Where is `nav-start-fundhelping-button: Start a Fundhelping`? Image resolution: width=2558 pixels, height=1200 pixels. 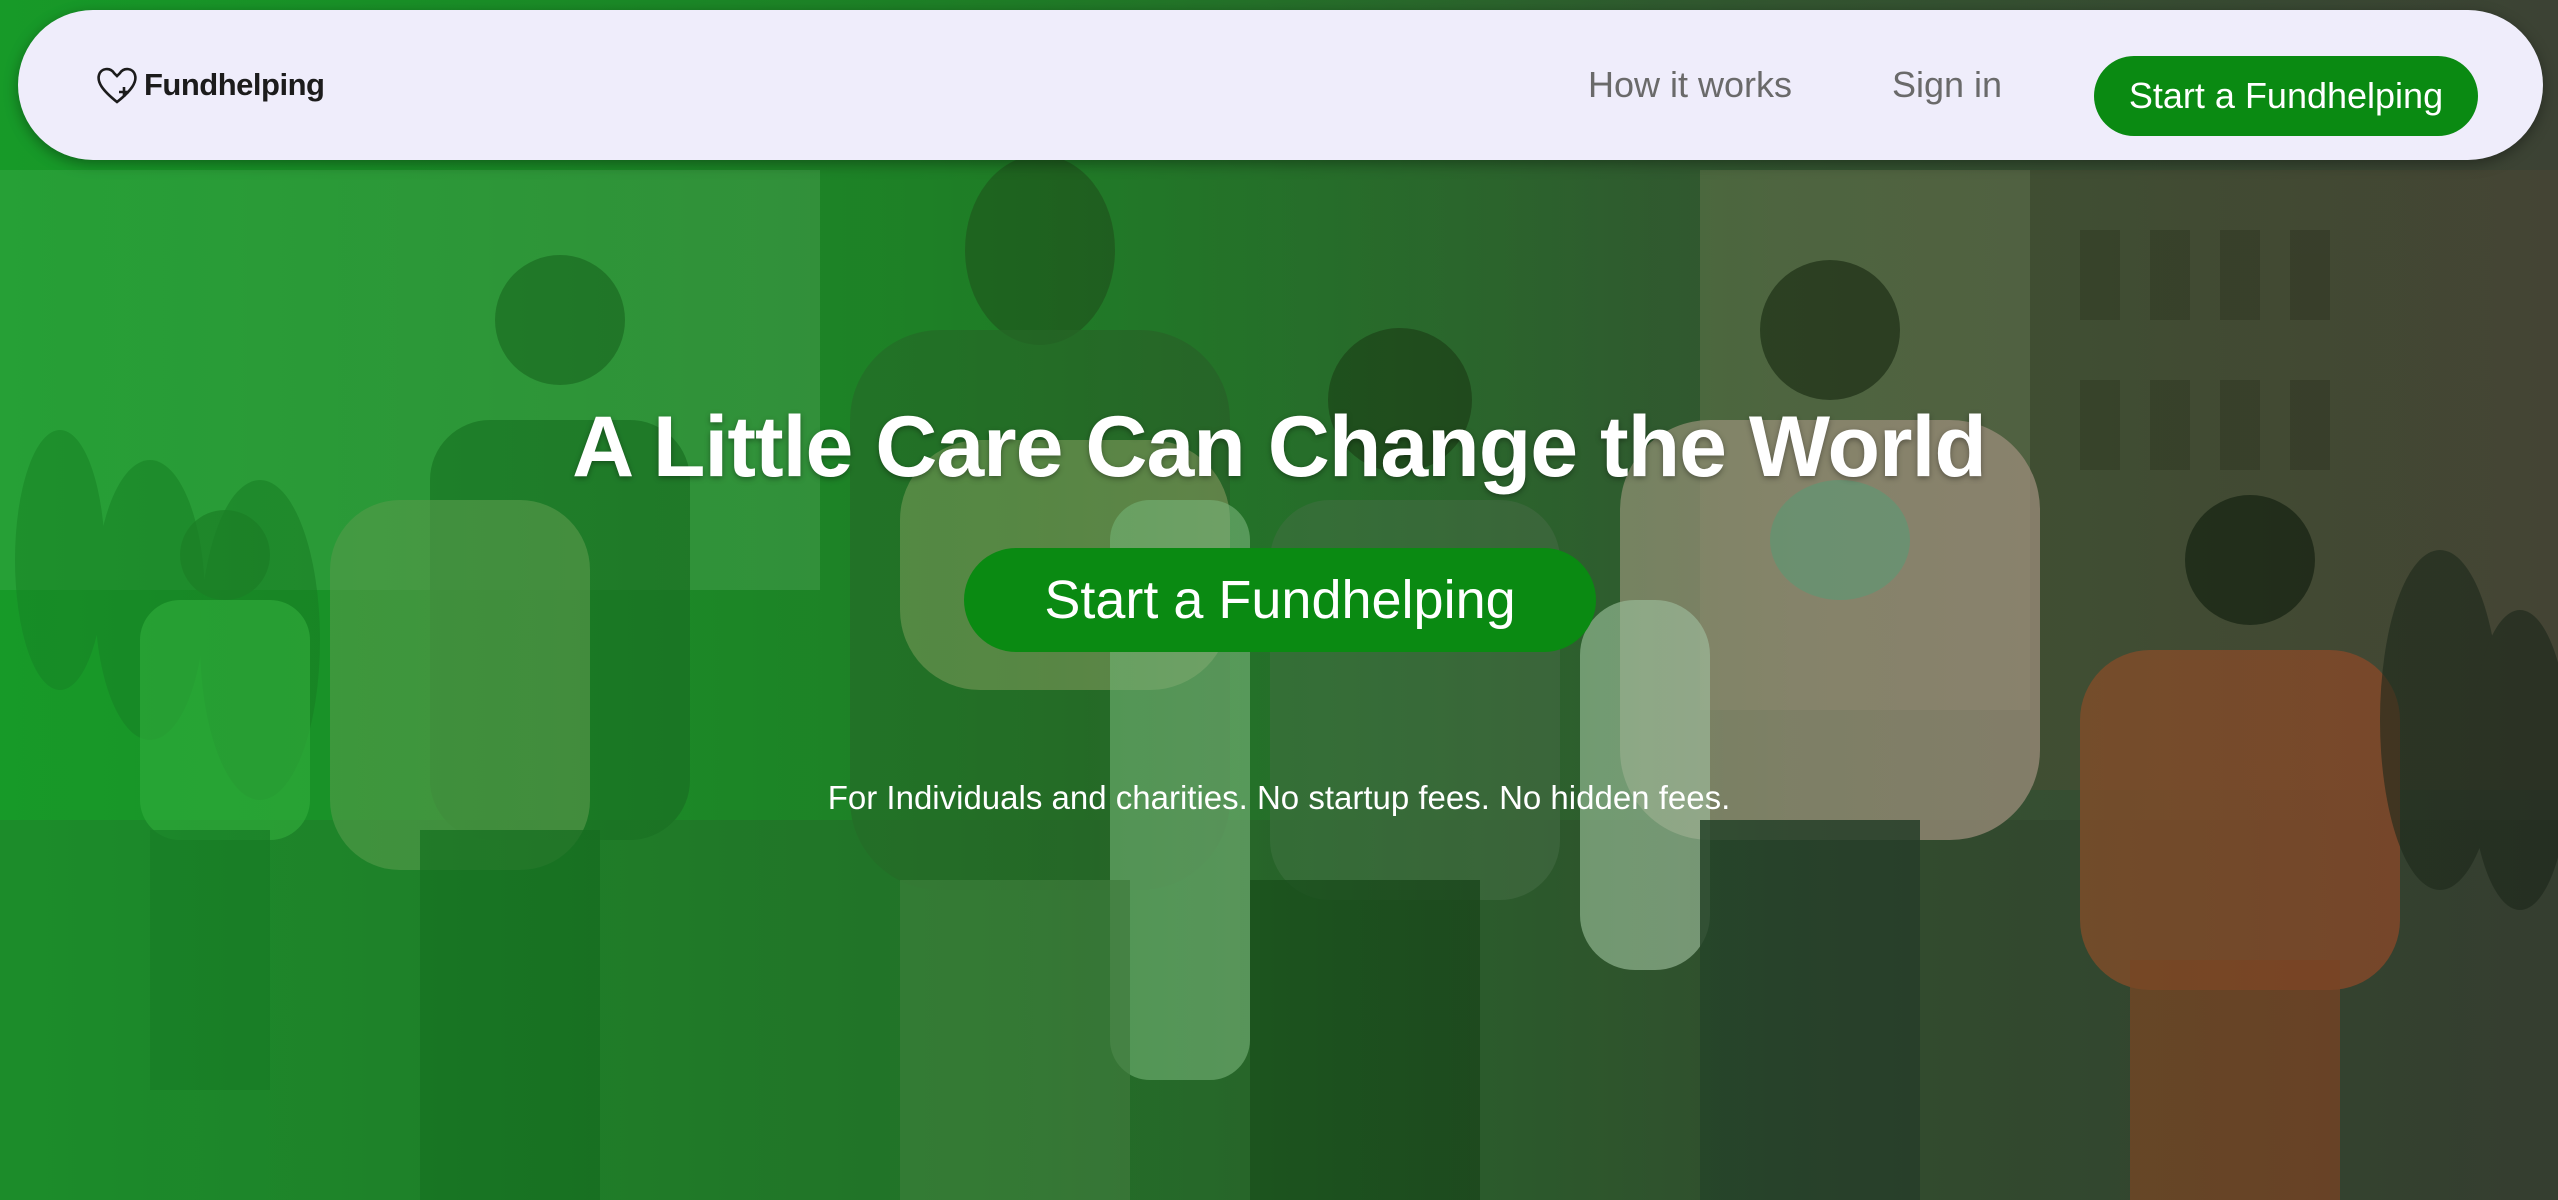 nav-start-fundhelping-button: Start a Fundhelping is located at coordinates (2286, 96).